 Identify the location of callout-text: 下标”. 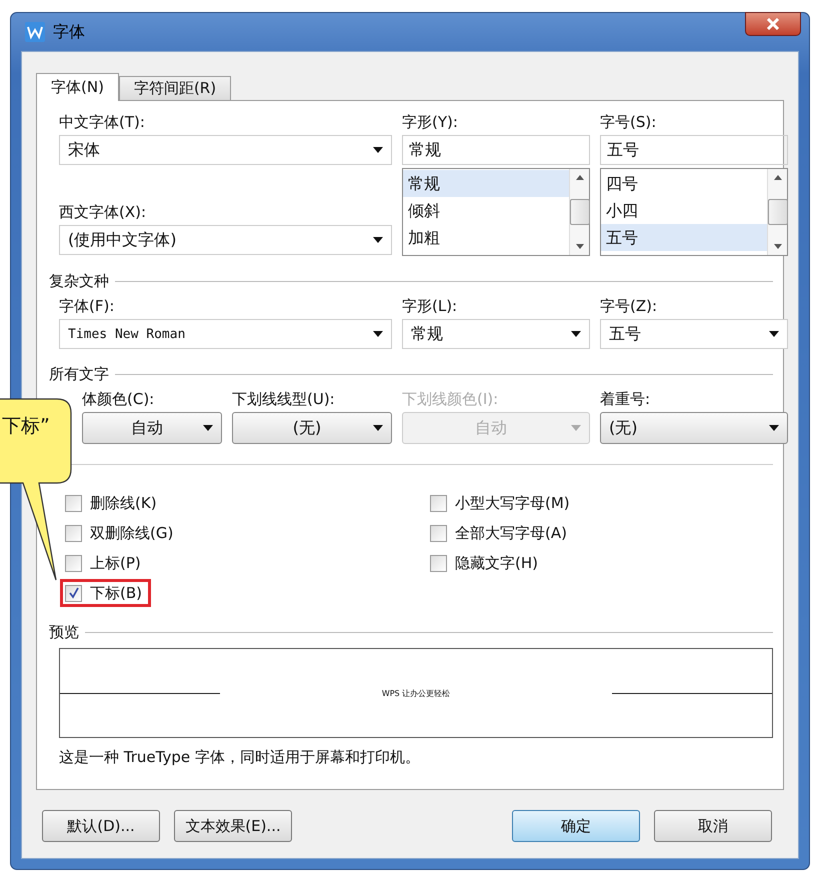
(26, 426).